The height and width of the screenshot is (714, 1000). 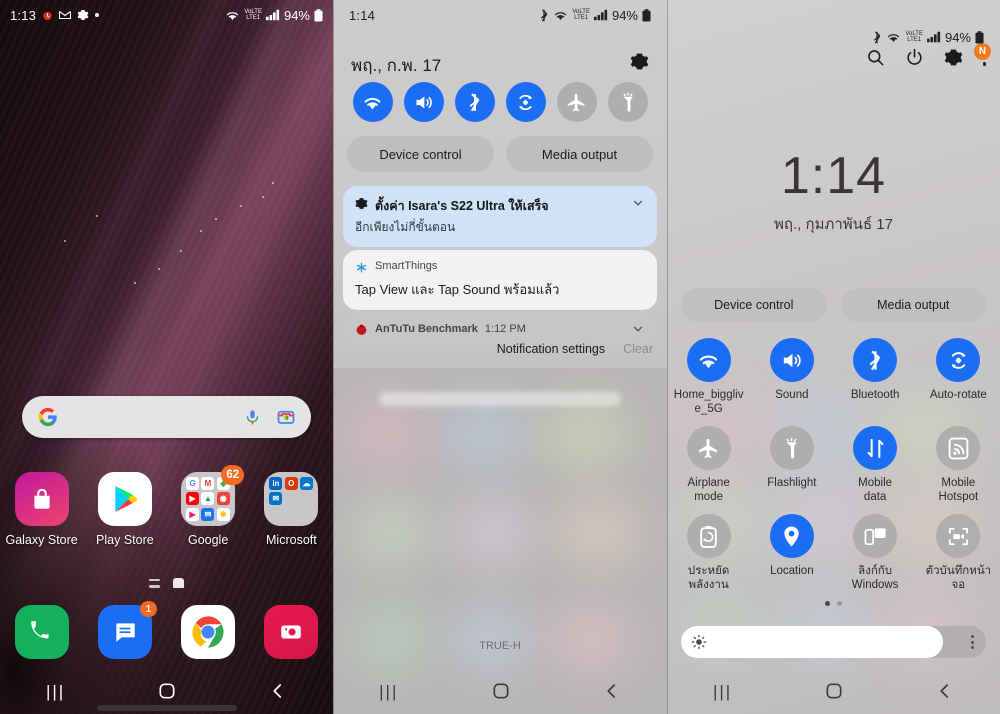 What do you see at coordinates (154, 583) in the screenshot?
I see `app-list-indicator-icon` at bounding box center [154, 583].